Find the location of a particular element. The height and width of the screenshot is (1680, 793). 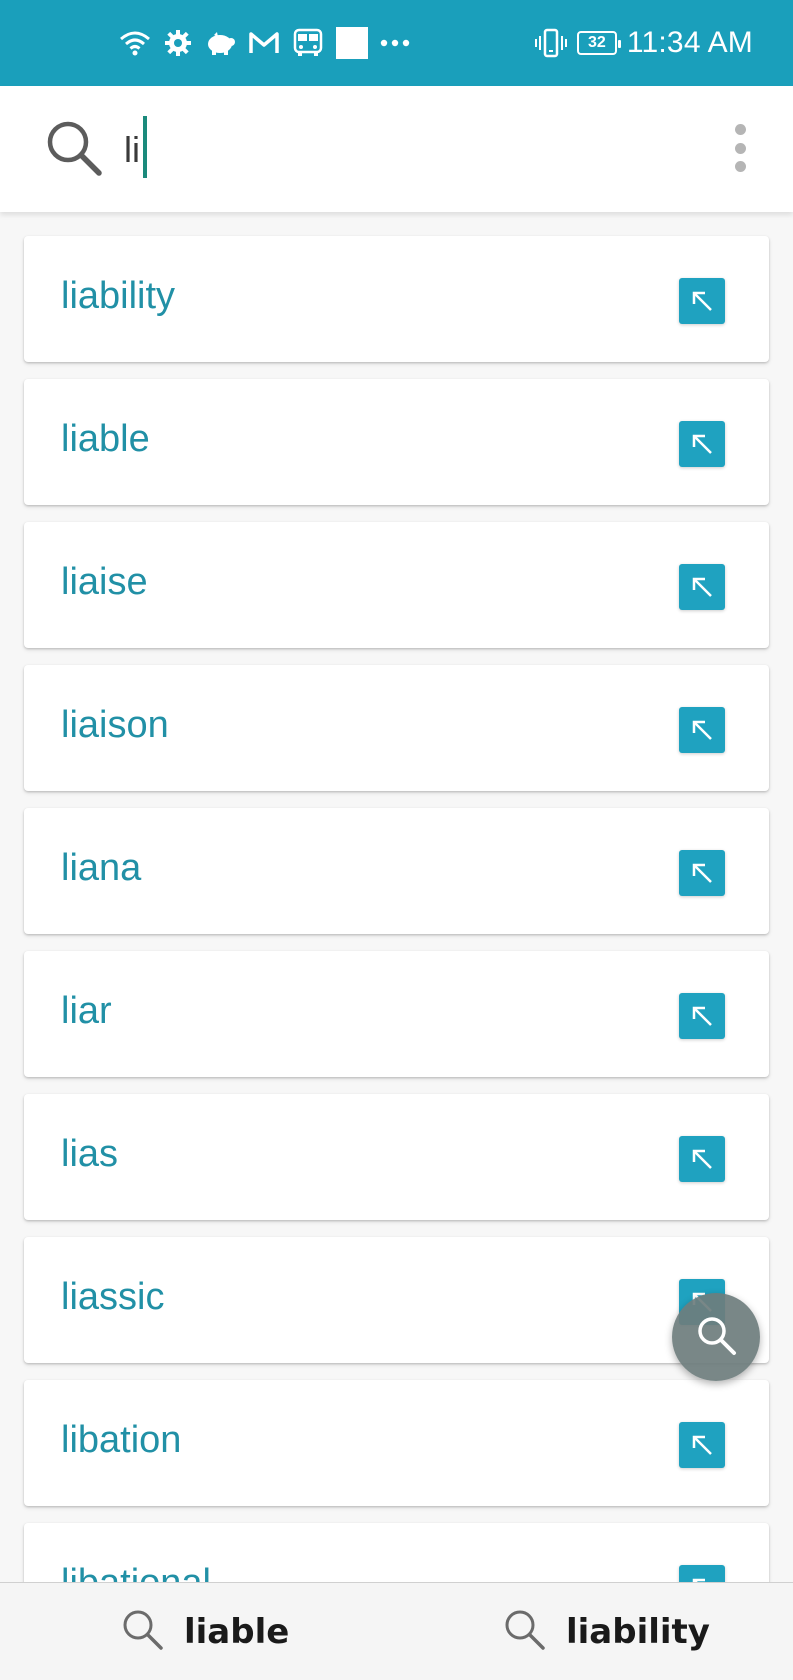

suggestion-label: libation is located at coordinates (121, 1440).